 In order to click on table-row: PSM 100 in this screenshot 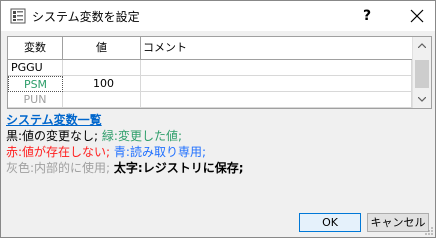, I will do `click(210, 84)`.